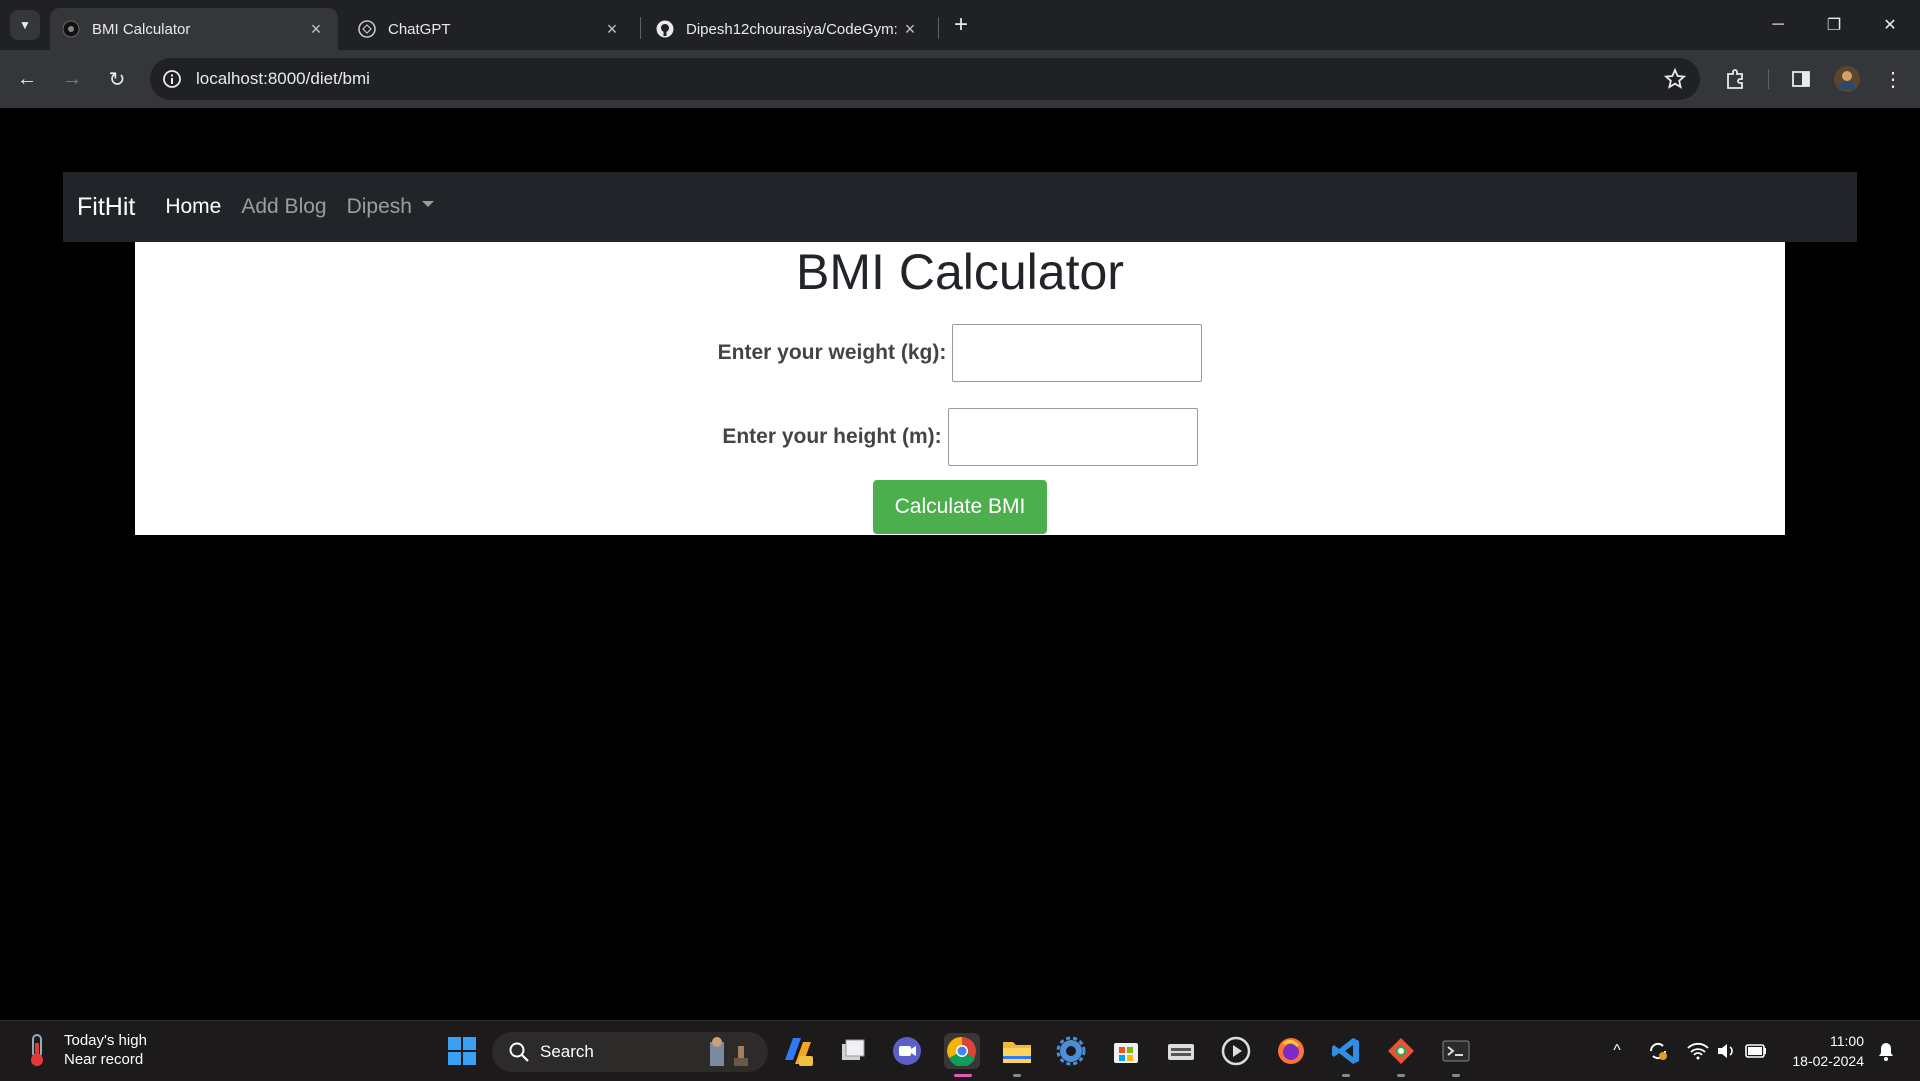 The height and width of the screenshot is (1081, 1920). Describe the element at coordinates (367, 29) in the screenshot. I see `chatgpt-logo-icon` at that location.